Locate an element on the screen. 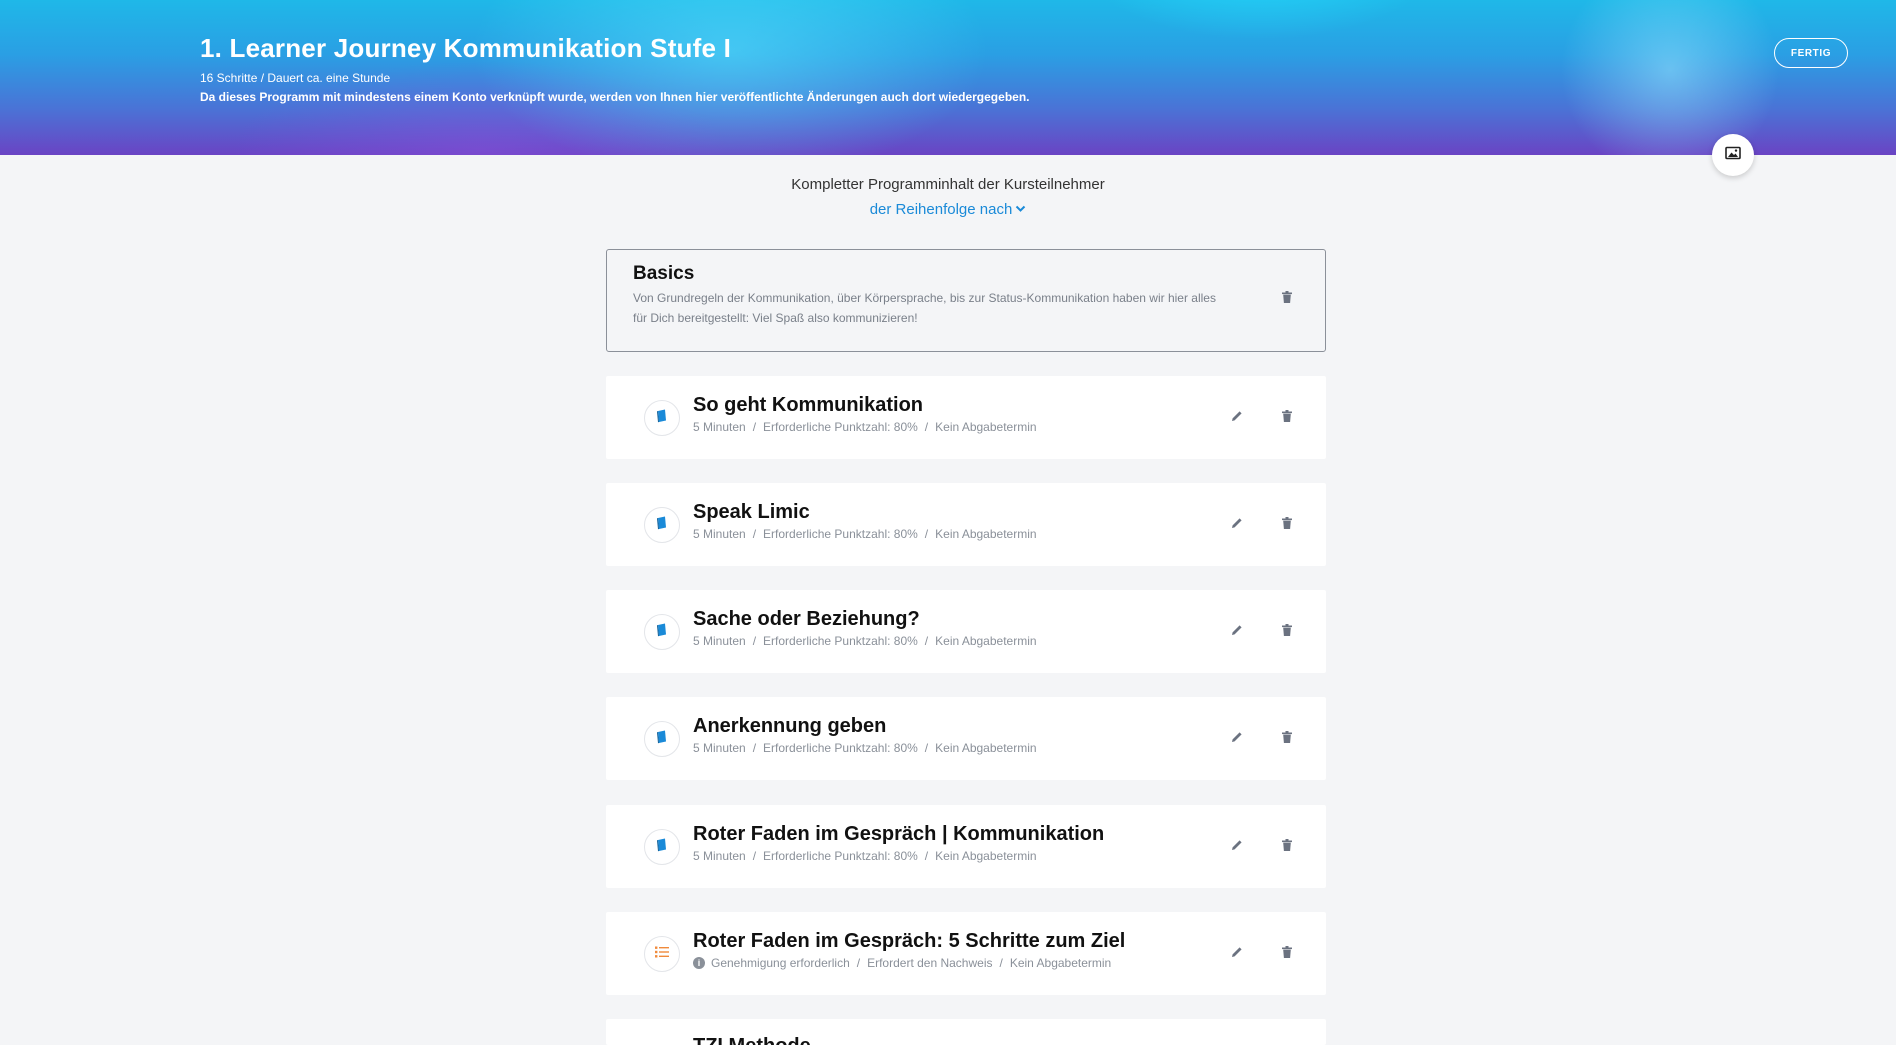 The image size is (1896, 1045). step-title: Anerkennung geben is located at coordinates (790, 726).